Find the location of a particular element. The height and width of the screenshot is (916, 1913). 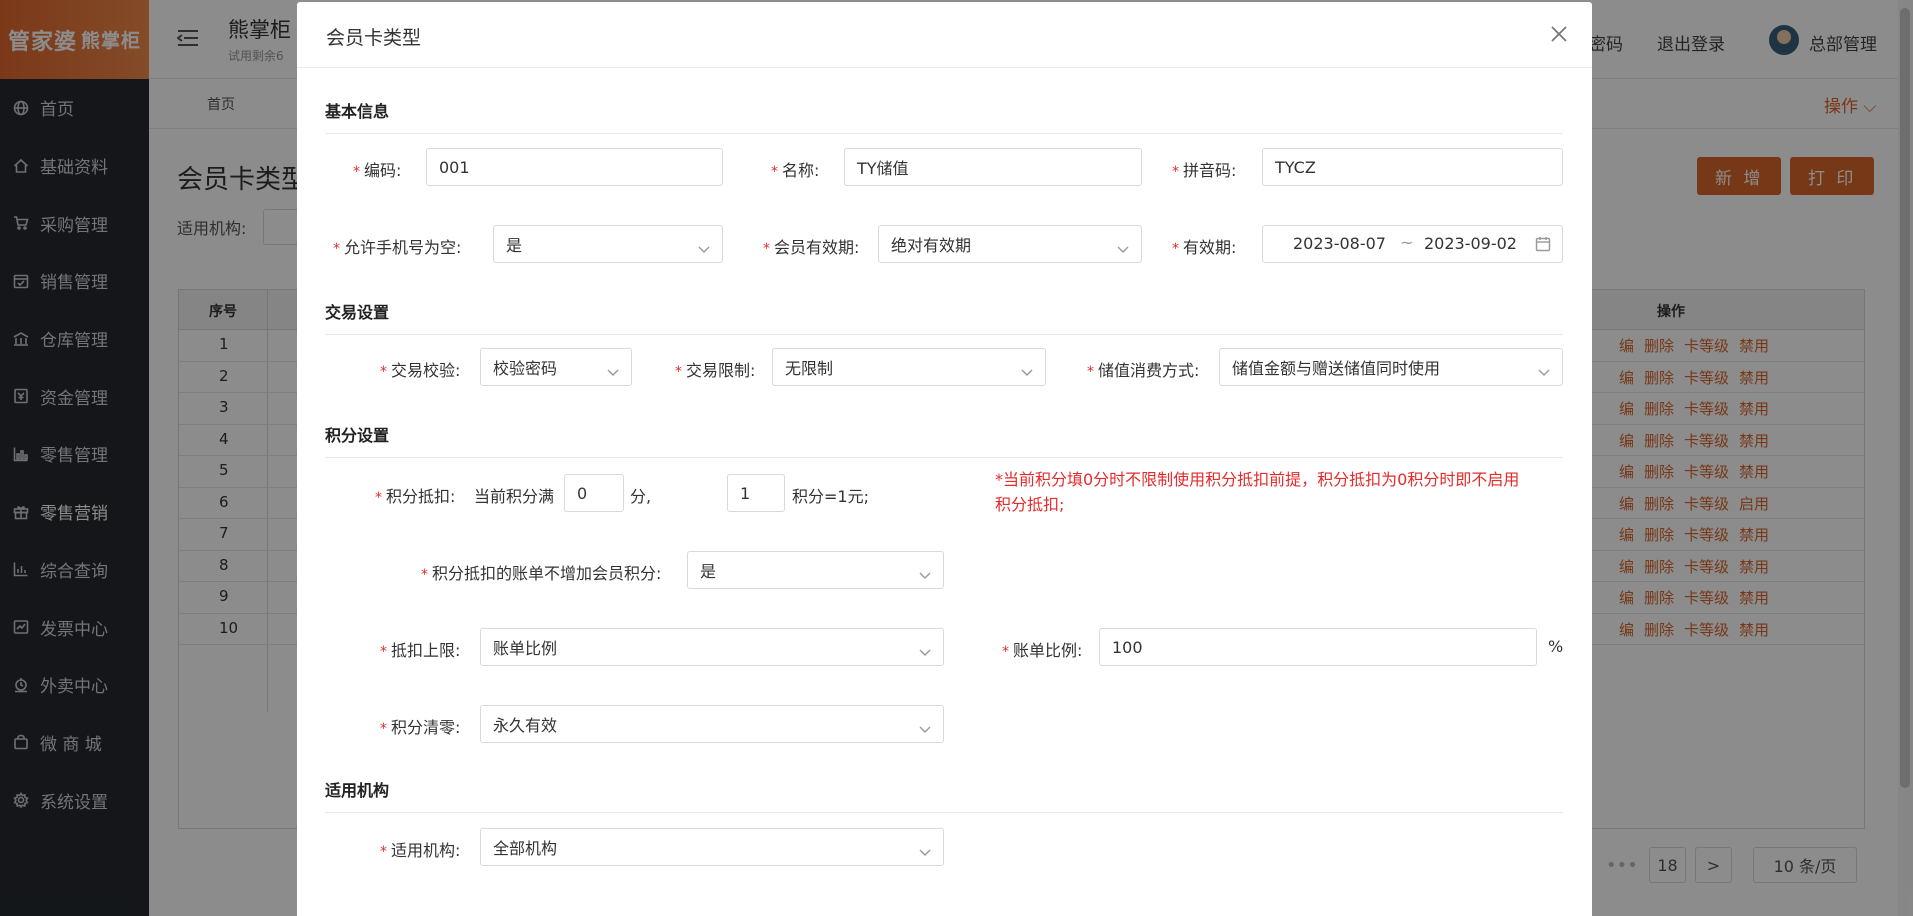

points-rate-suffix: 积分=1元; is located at coordinates (830, 496).